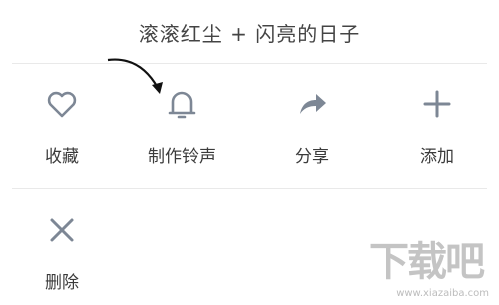 The height and width of the screenshot is (305, 499). What do you see at coordinates (313, 104) in the screenshot?
I see `share-arrow-icon` at bounding box center [313, 104].